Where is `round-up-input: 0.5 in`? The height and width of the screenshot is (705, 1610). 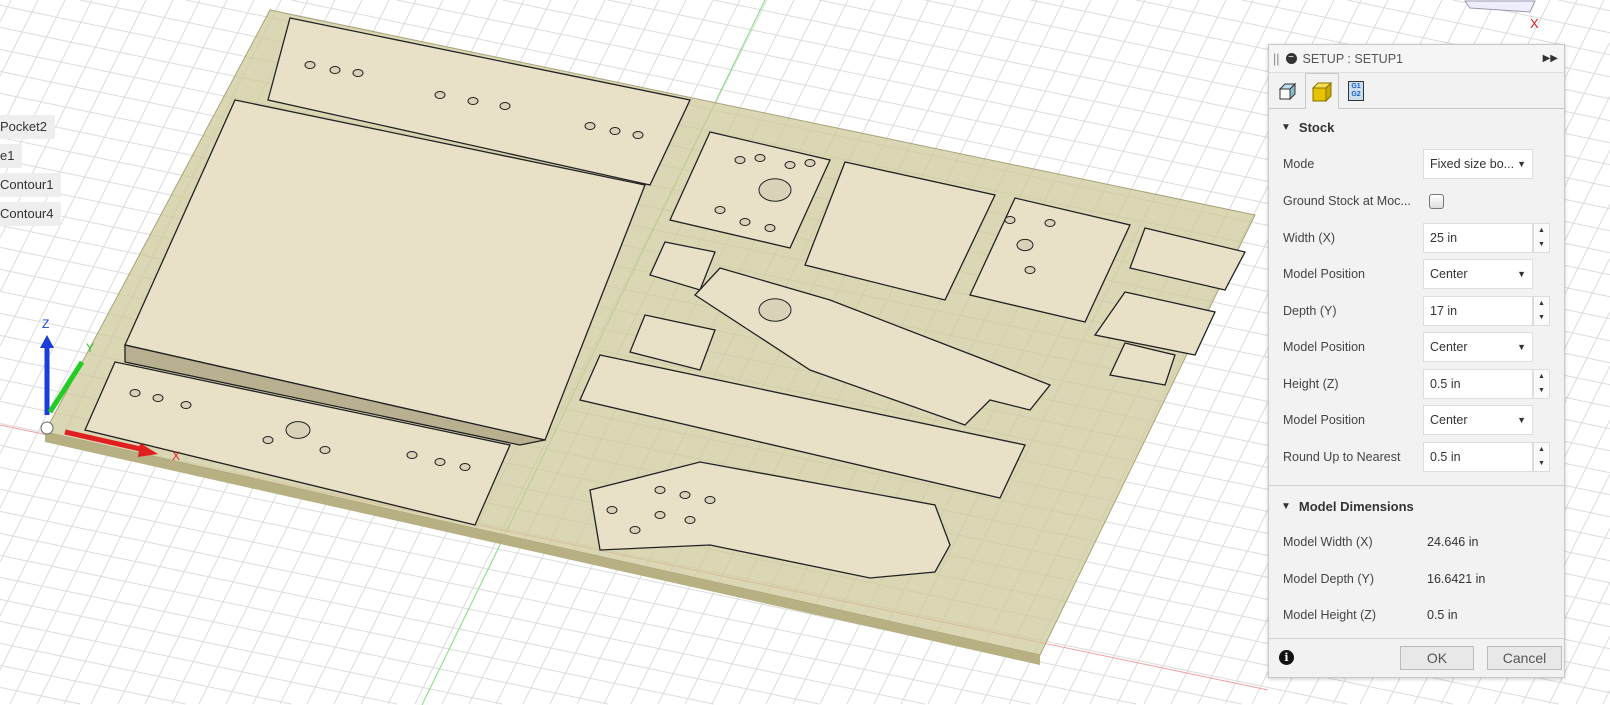 round-up-input: 0.5 in is located at coordinates (1478, 457).